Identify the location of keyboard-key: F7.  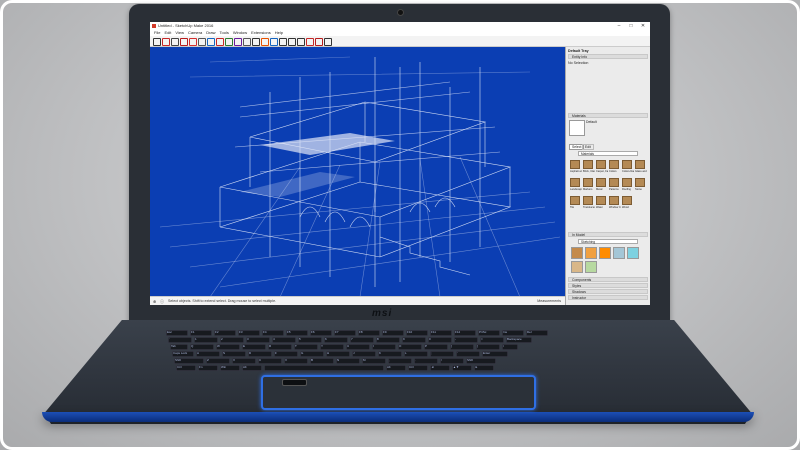
(345, 333).